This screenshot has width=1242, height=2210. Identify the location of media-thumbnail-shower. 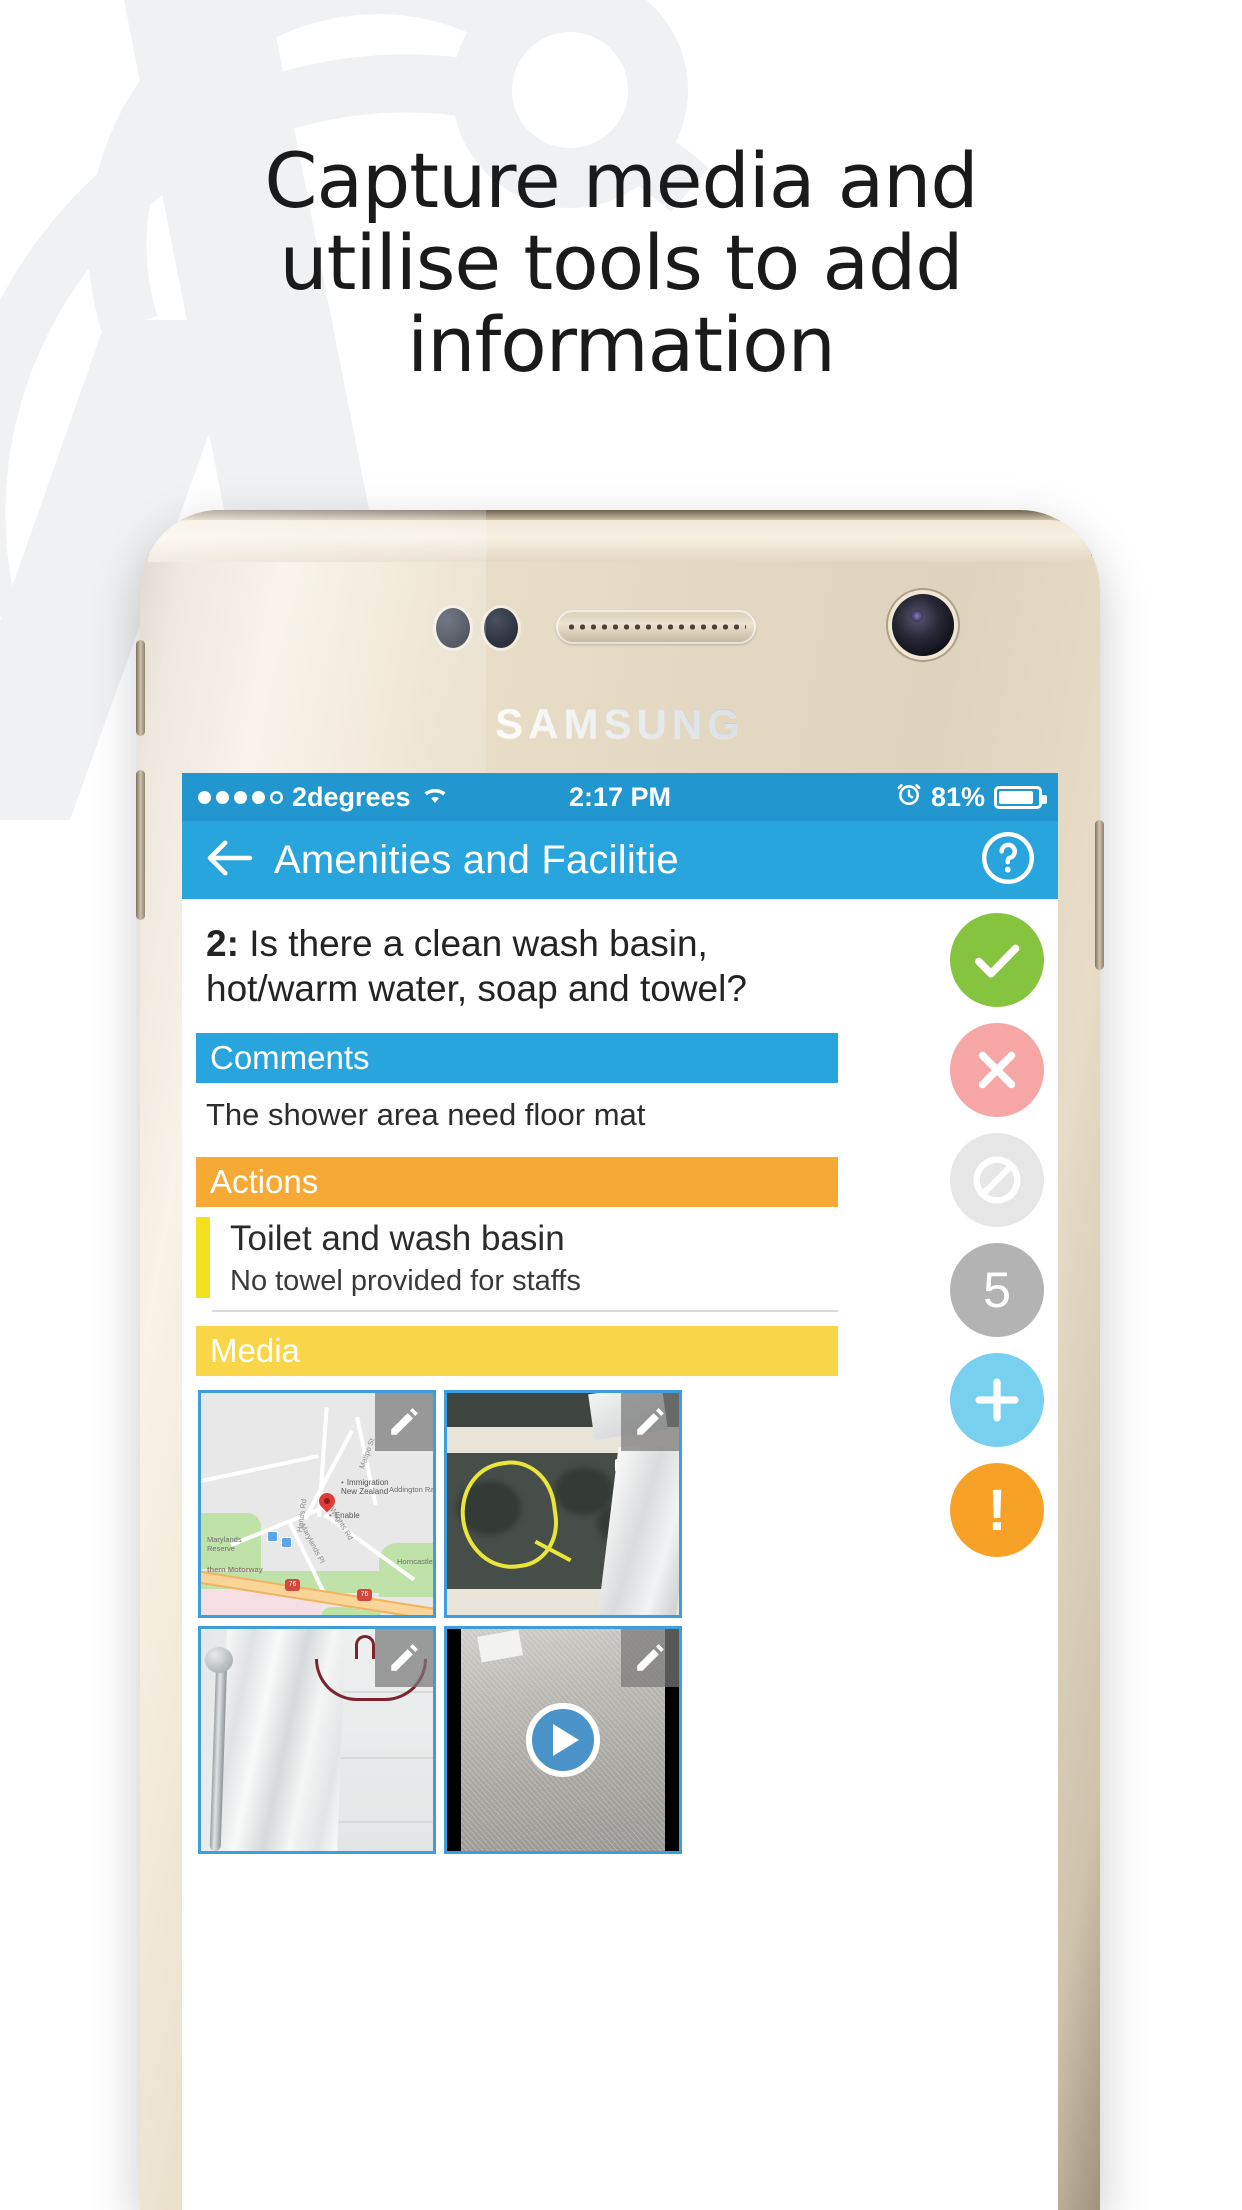
(317, 1740).